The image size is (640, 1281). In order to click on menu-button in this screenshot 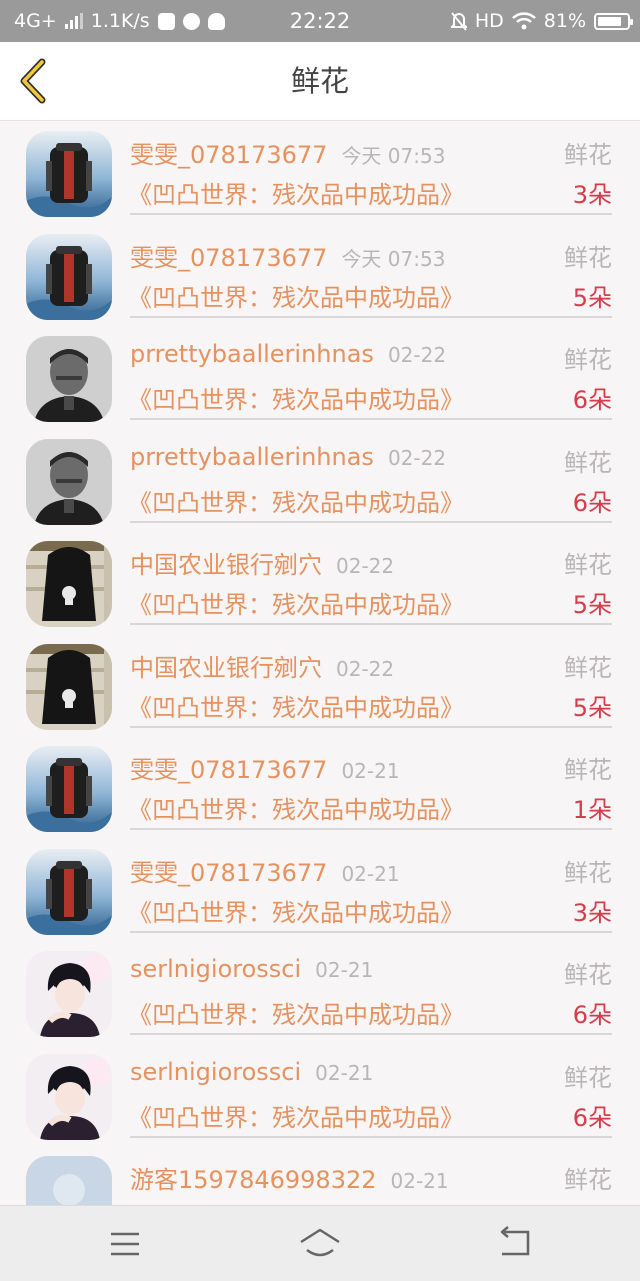, I will do `click(125, 1244)`.